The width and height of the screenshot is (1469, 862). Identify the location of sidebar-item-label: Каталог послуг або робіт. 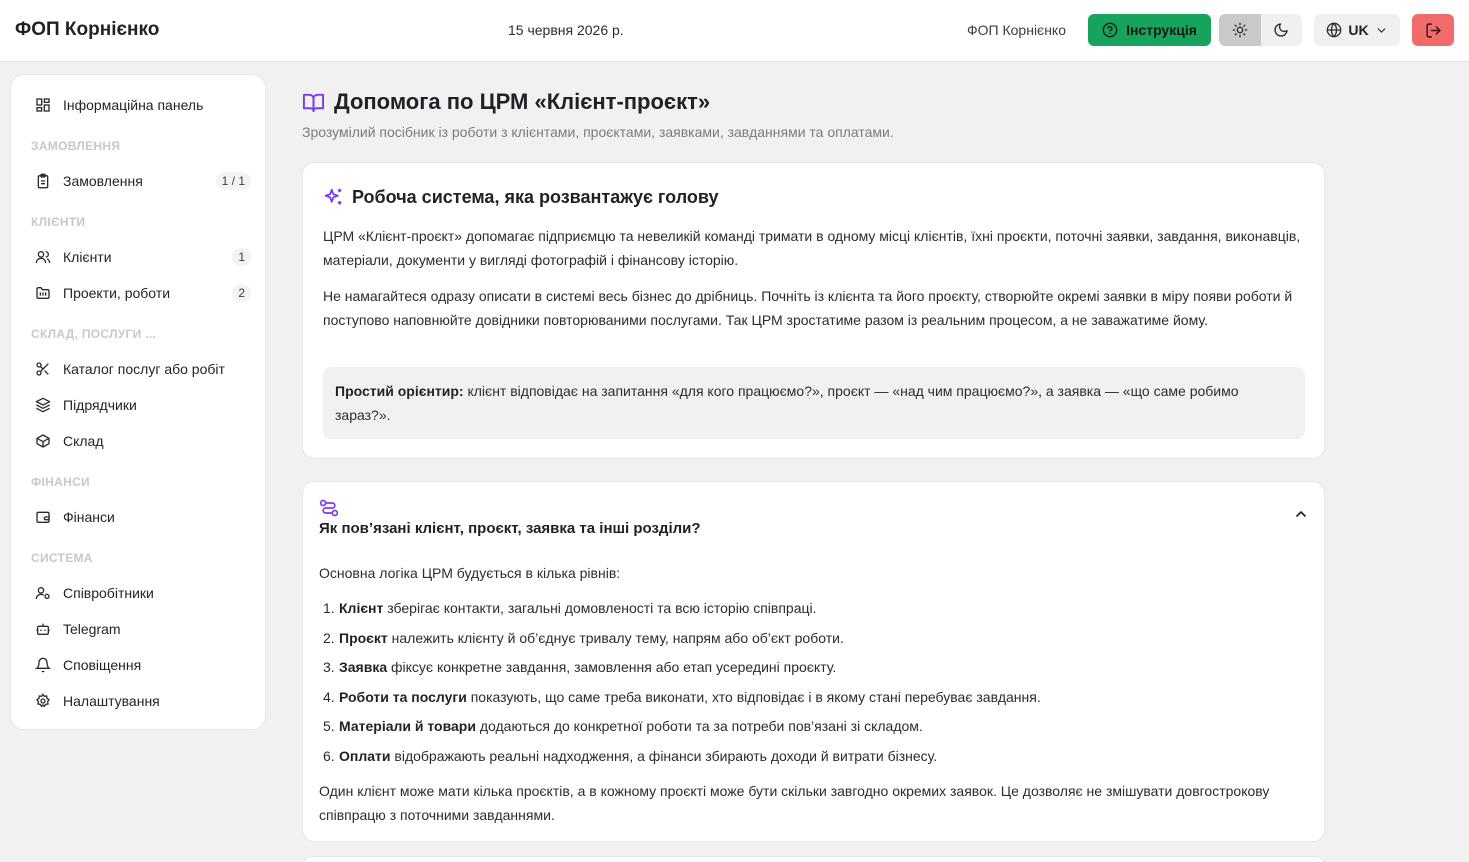
(144, 369).